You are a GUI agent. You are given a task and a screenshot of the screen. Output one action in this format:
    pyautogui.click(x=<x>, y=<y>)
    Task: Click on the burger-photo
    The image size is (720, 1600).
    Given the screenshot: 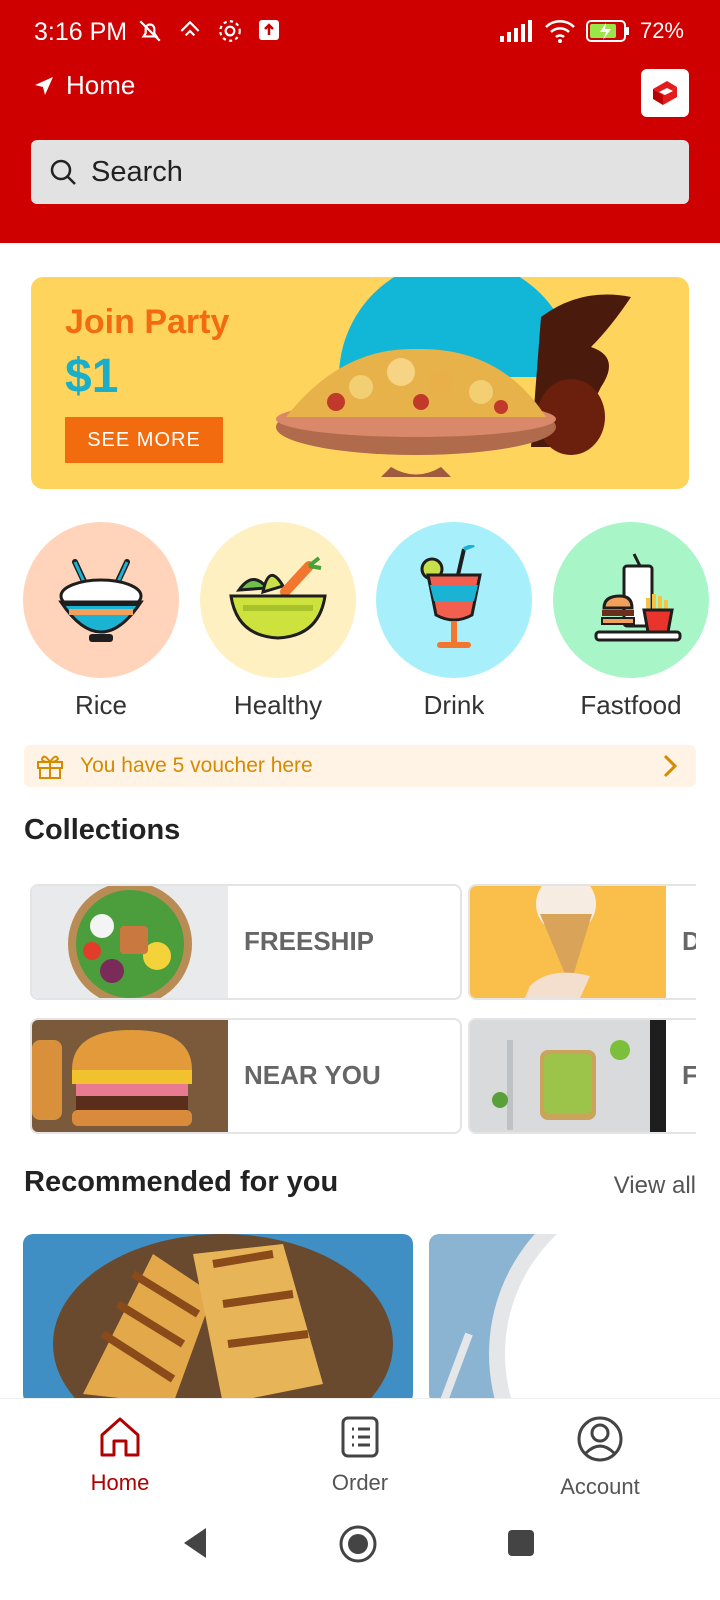 What is the action you would take?
    pyautogui.click(x=130, y=1076)
    